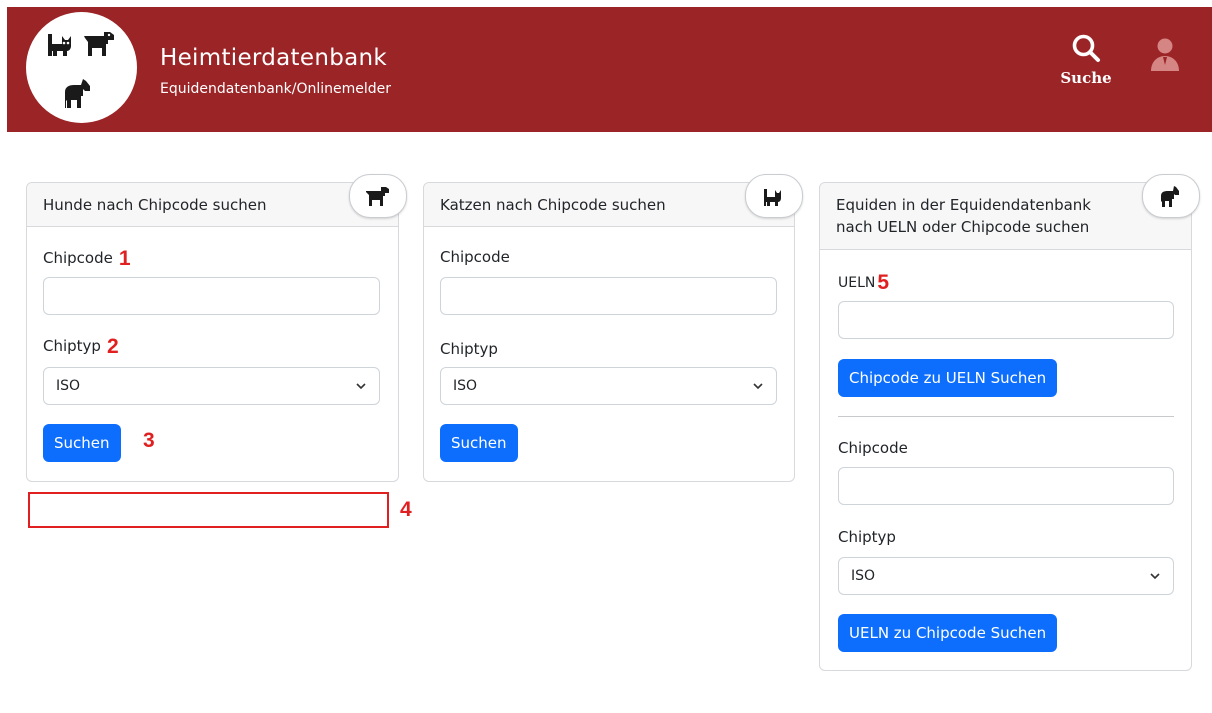  I want to click on cat-search-button: Suchen, so click(479, 443).